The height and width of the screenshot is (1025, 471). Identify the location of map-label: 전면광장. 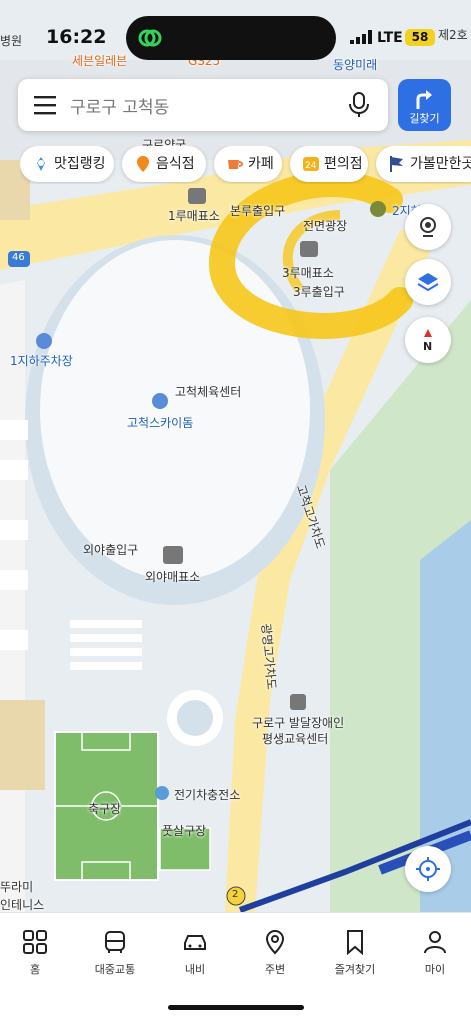
(325, 226).